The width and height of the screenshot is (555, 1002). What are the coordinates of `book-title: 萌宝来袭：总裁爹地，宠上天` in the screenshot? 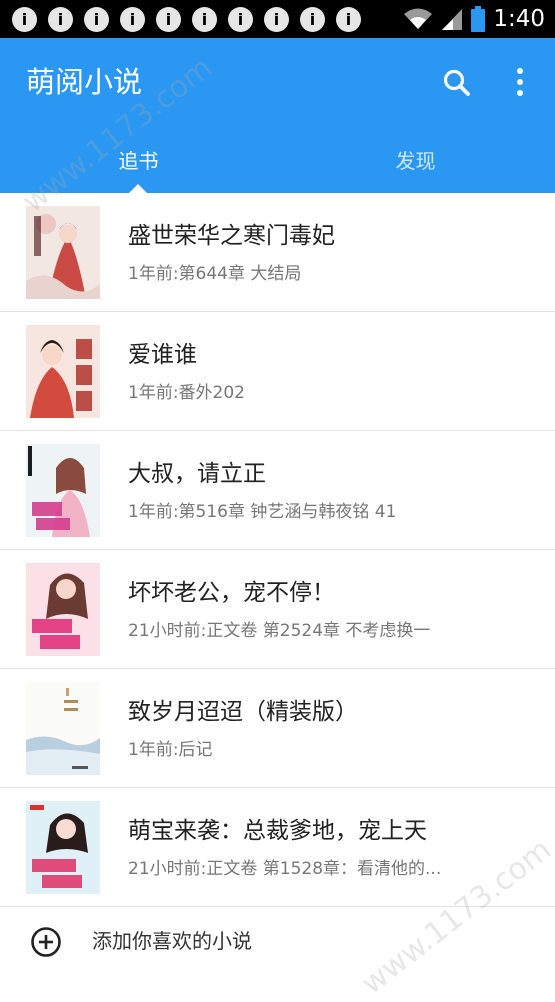 It's located at (277, 831).